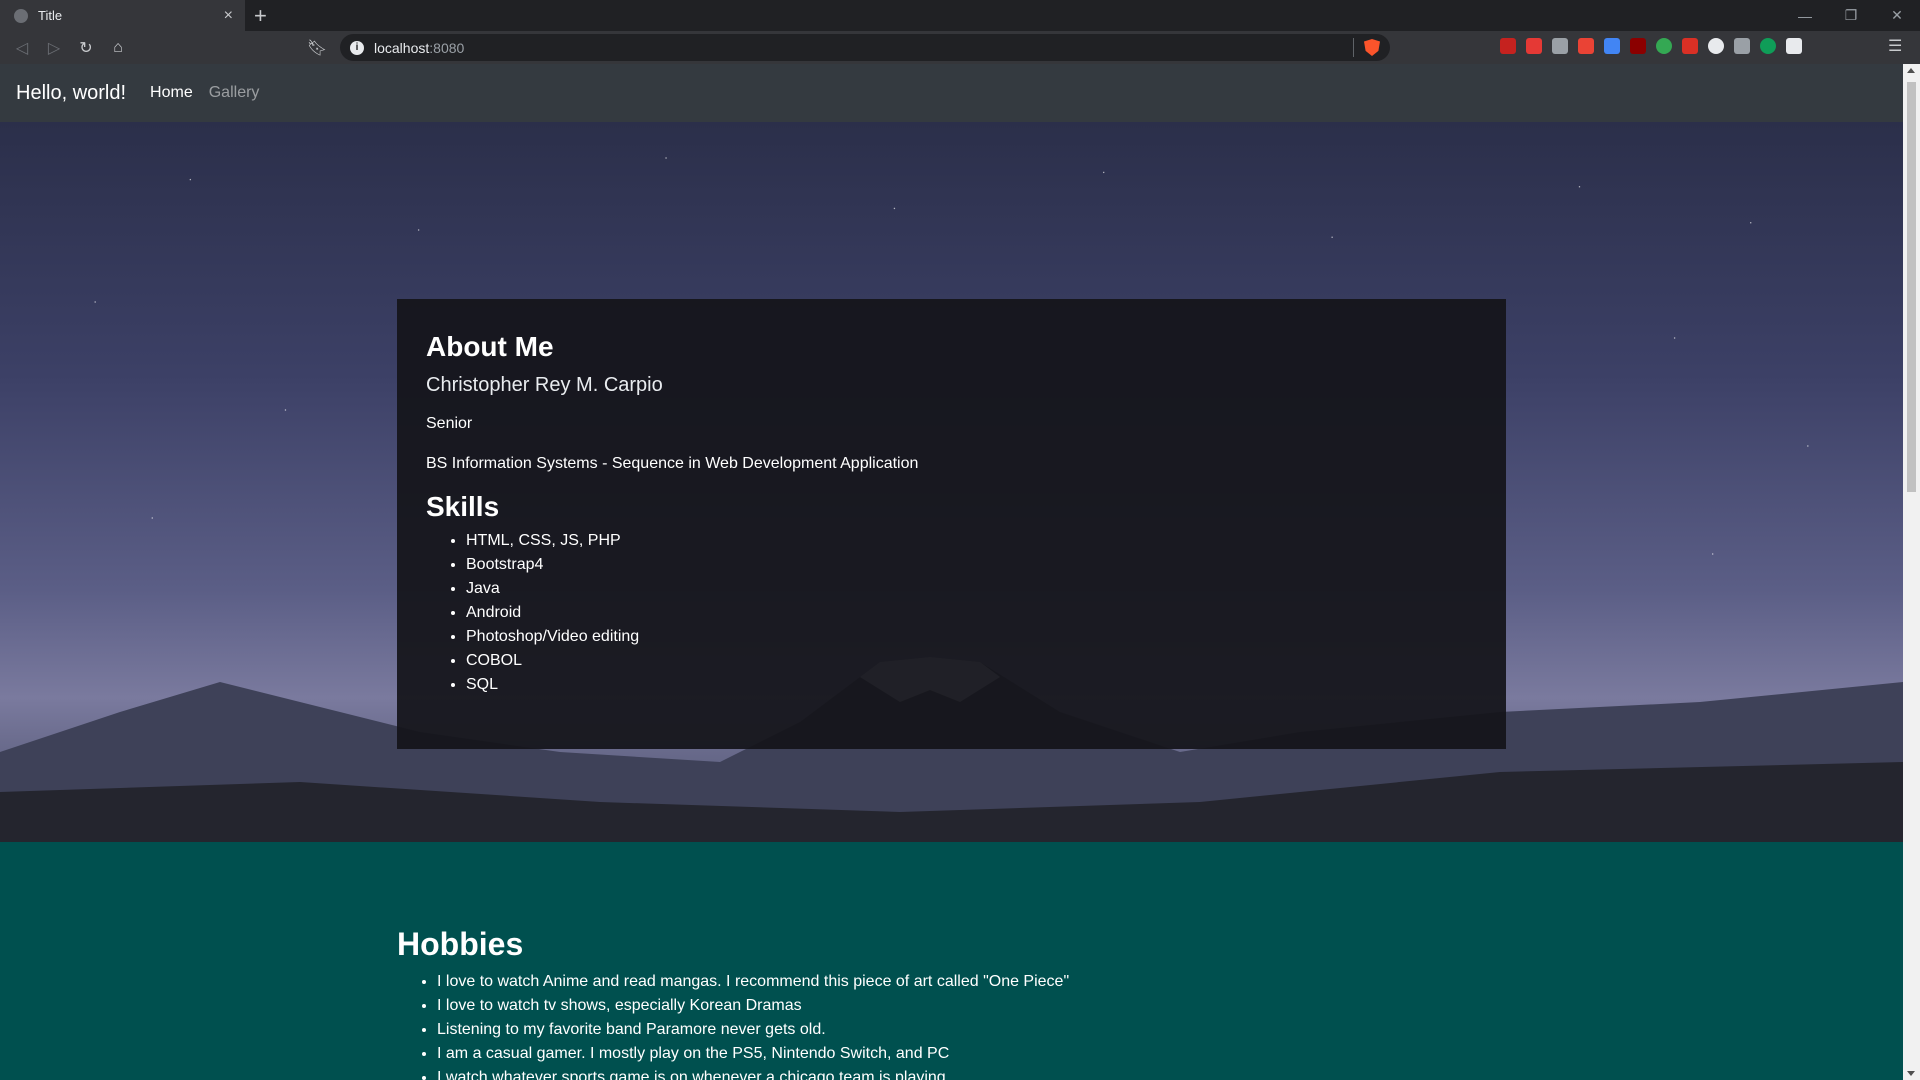 Image resolution: width=1920 pixels, height=1080 pixels. Describe the element at coordinates (1612, 46) in the screenshot. I see `translate-extension-icon` at that location.